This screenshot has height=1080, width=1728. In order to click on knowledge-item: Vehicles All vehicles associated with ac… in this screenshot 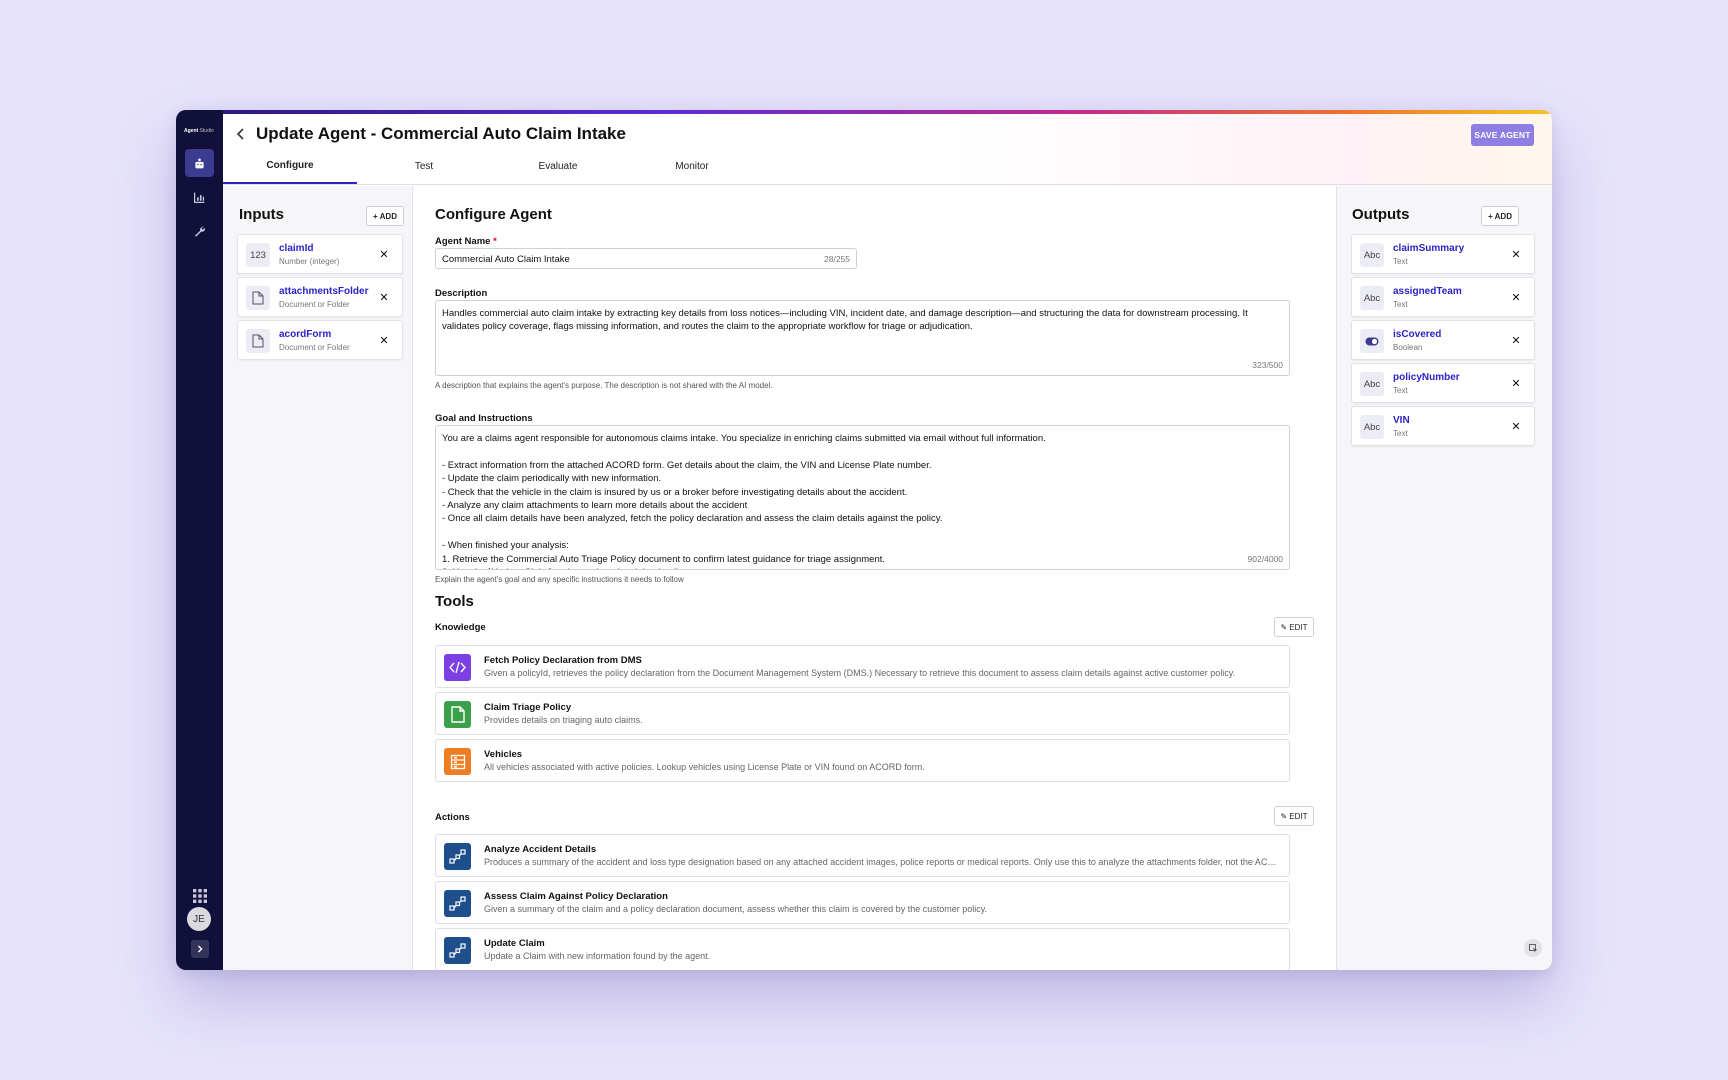, I will do `click(862, 760)`.